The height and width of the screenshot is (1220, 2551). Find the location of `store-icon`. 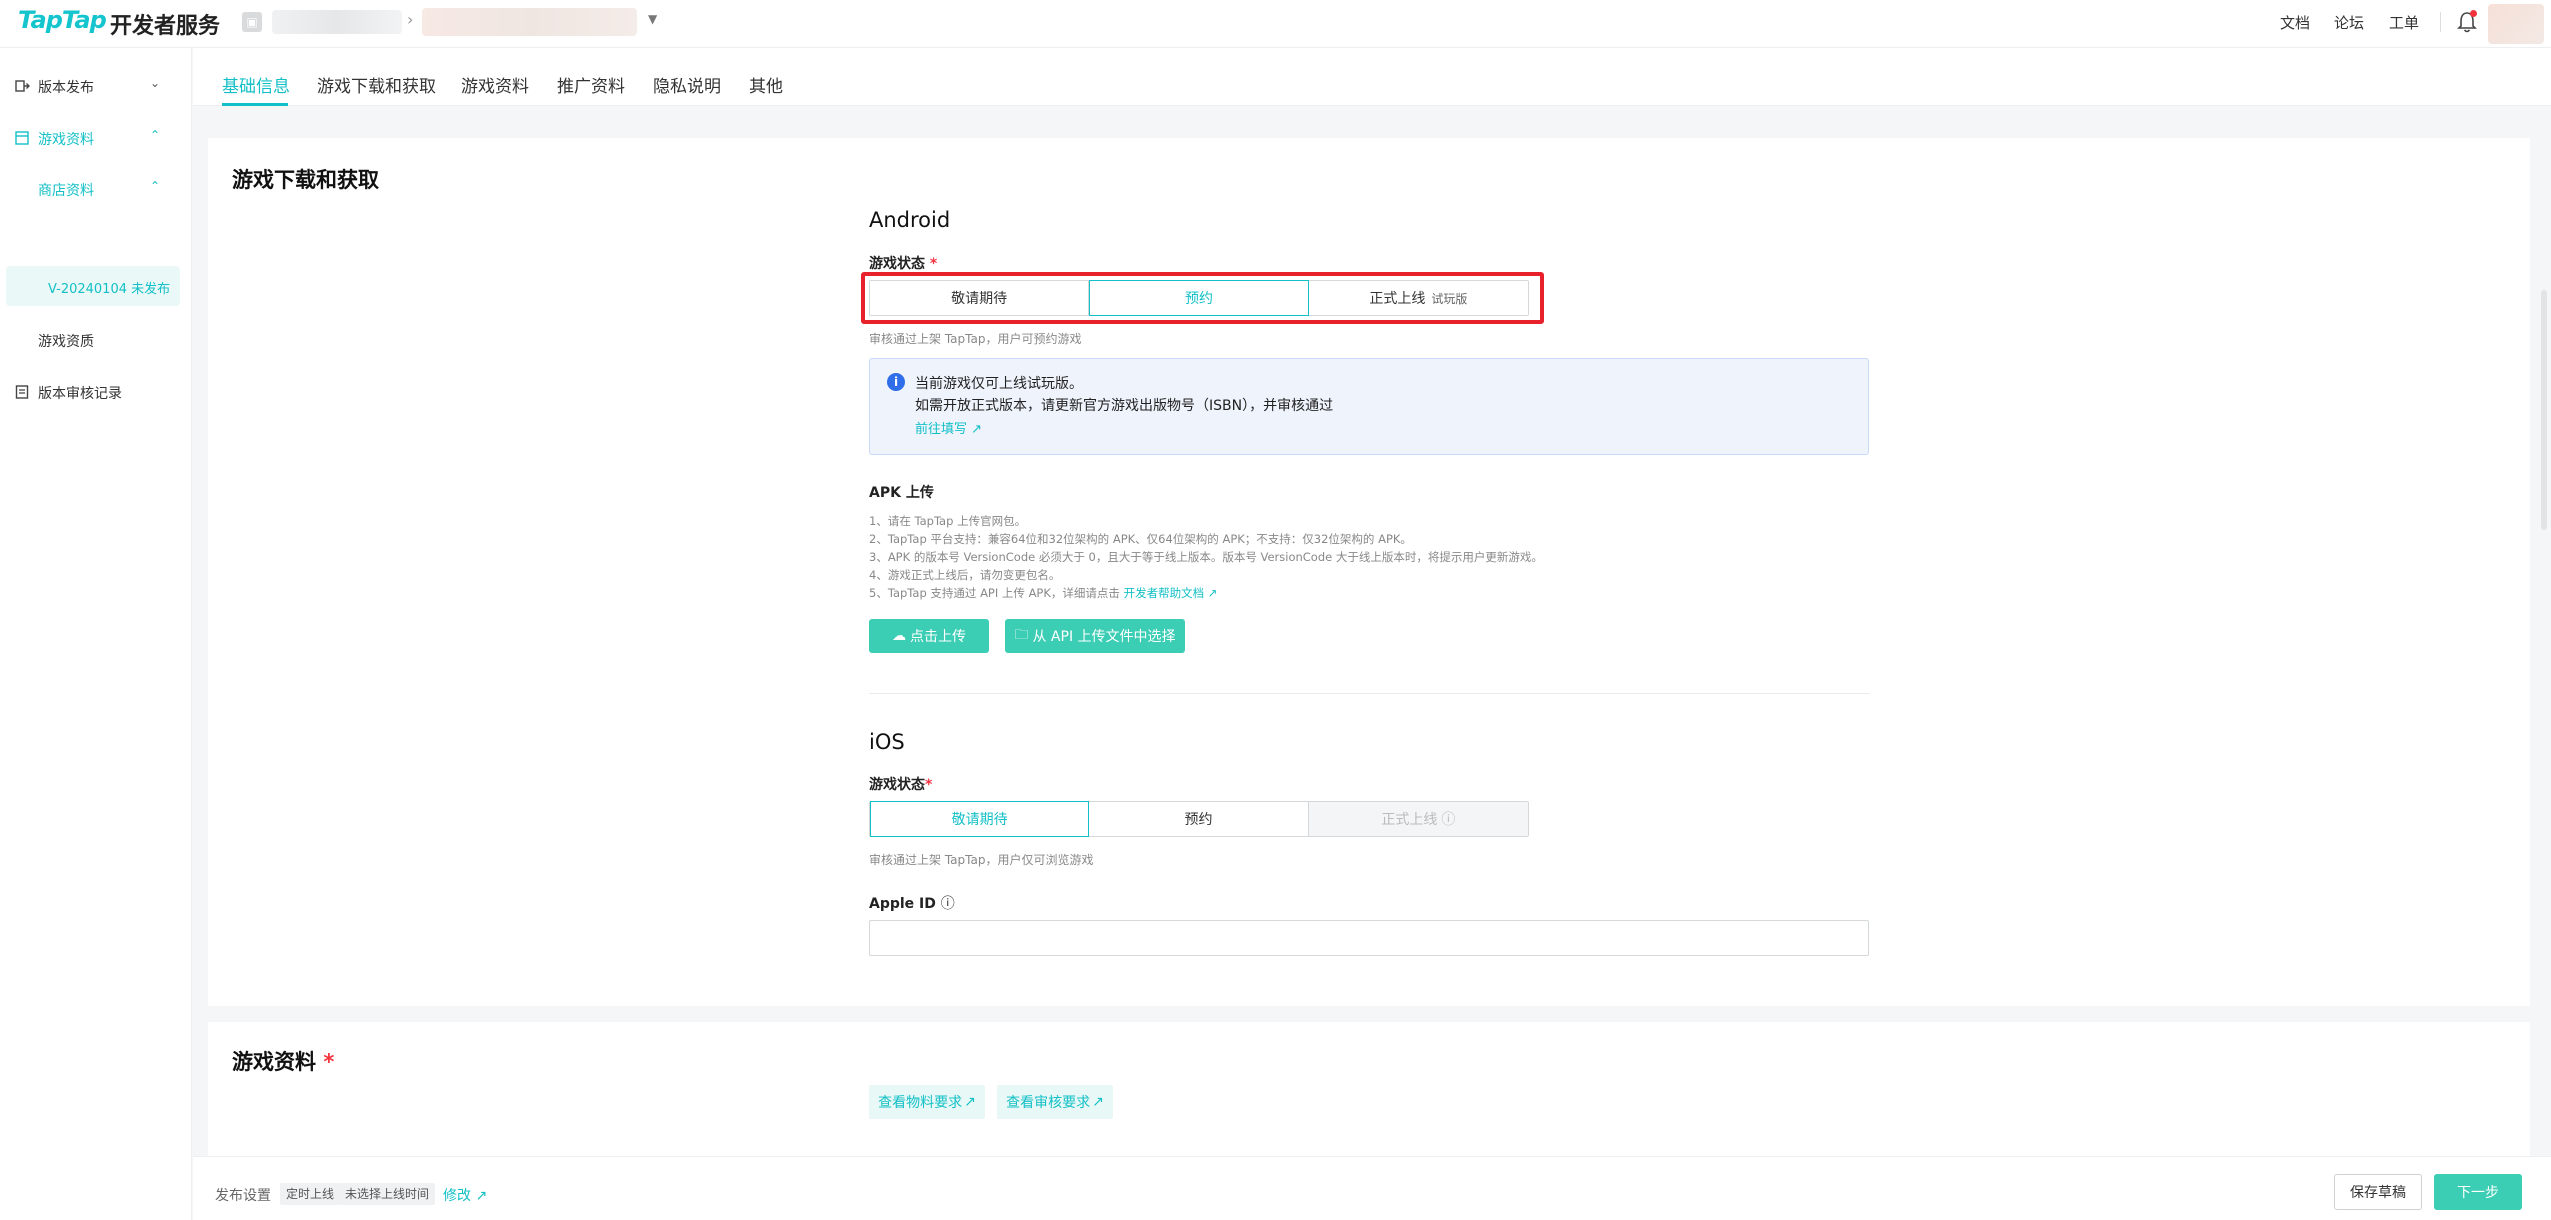

store-icon is located at coordinates (22, 138).